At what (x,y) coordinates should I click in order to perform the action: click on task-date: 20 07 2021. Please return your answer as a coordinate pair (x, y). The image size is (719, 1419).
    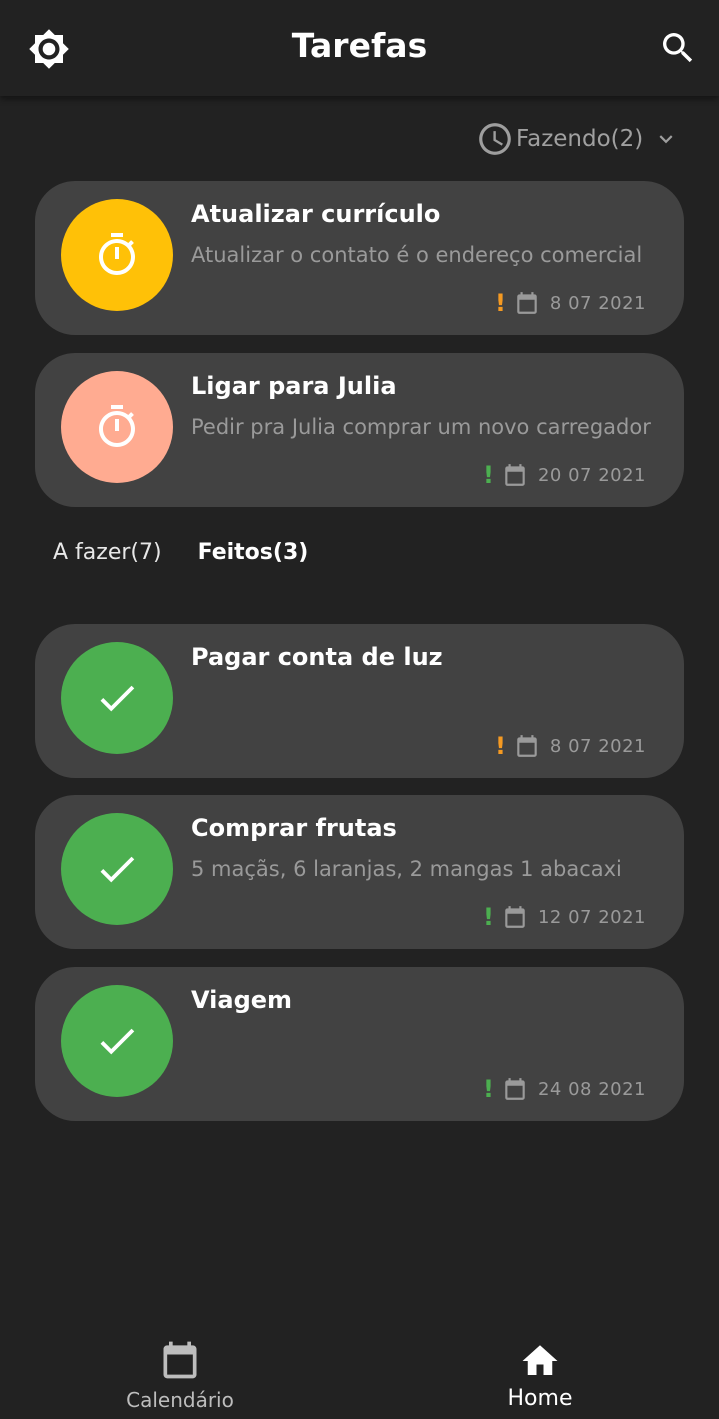
    Looking at the image, I should click on (591, 475).